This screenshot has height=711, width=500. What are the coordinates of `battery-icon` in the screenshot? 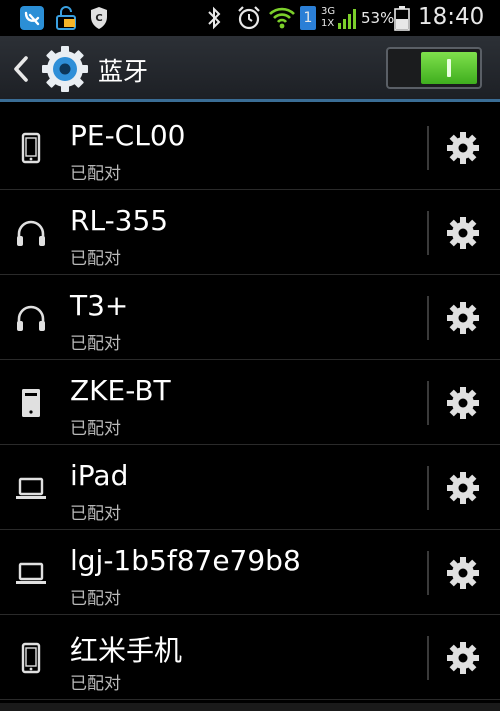 It's located at (402, 18).